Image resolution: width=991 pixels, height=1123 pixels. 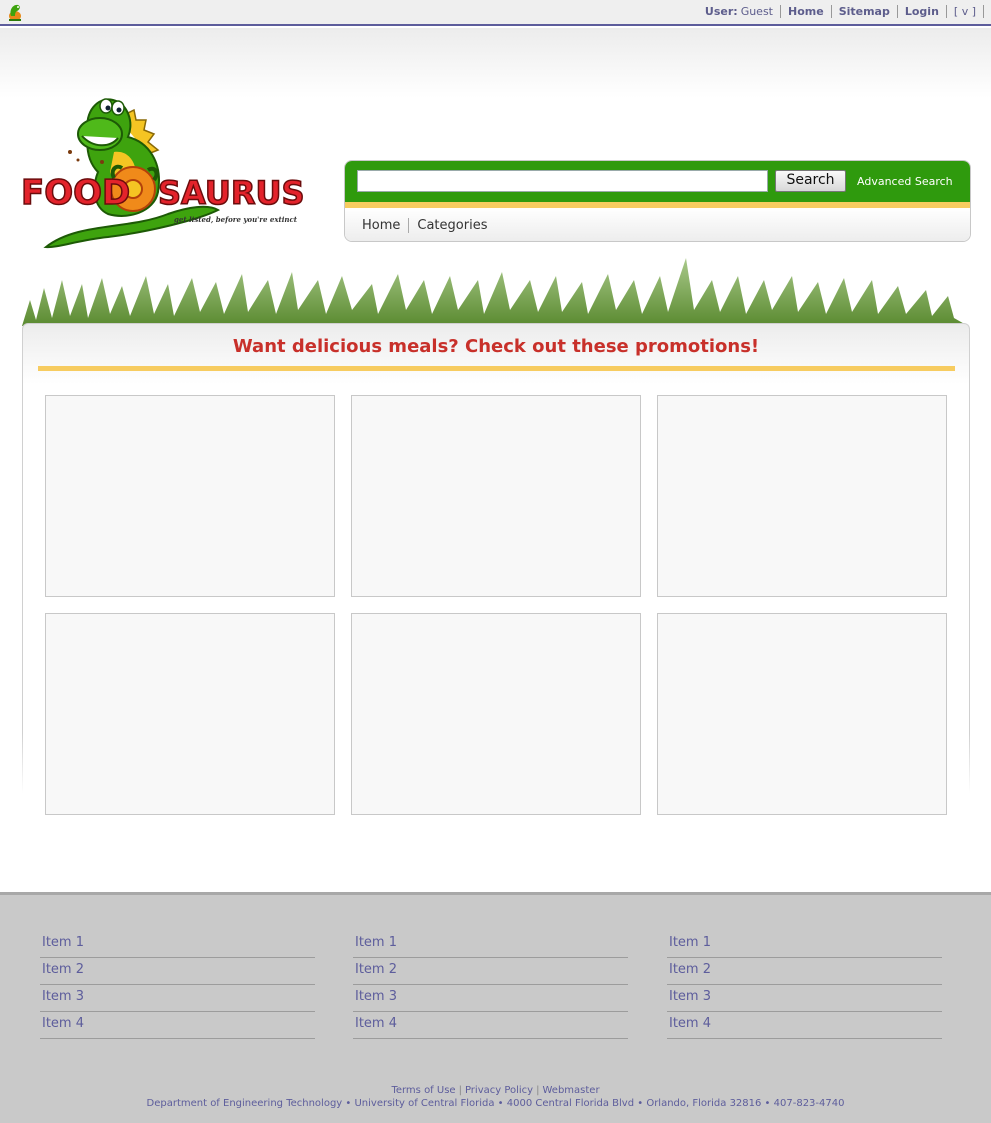 What do you see at coordinates (452, 225) in the screenshot?
I see `nav-item-categories: Categories` at bounding box center [452, 225].